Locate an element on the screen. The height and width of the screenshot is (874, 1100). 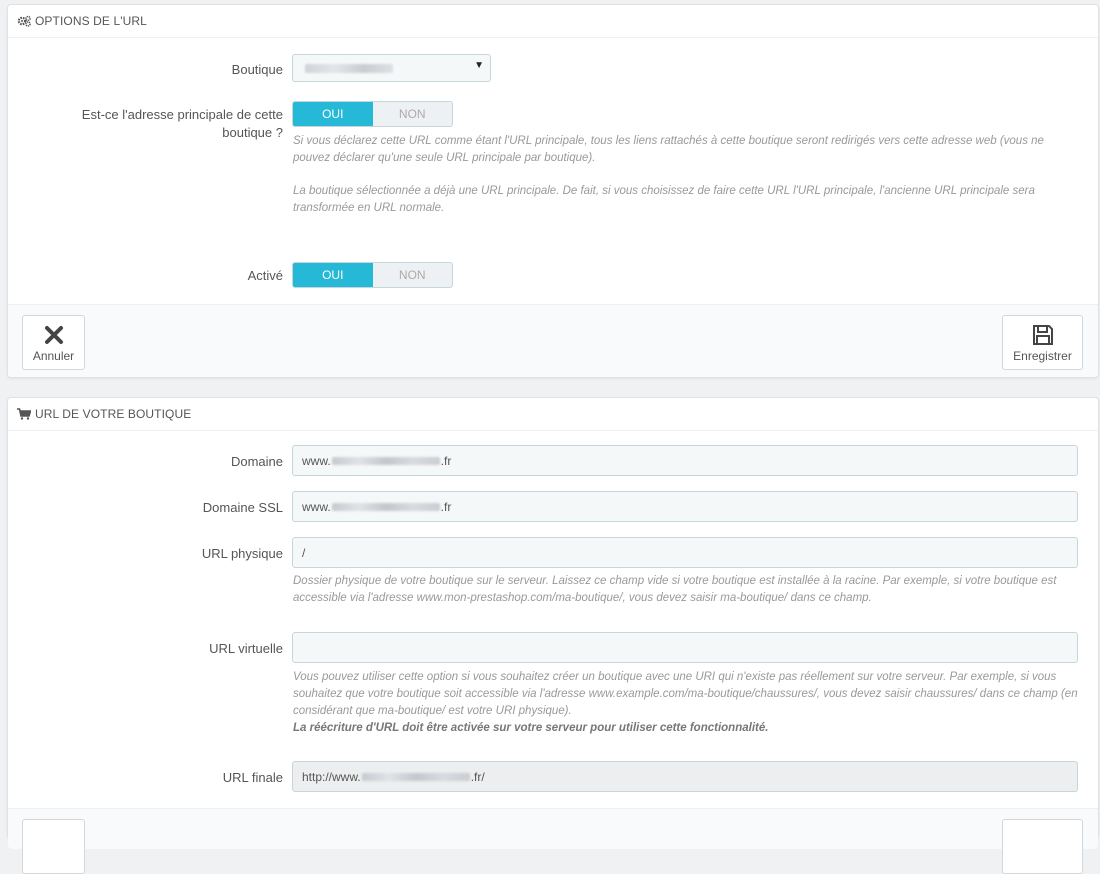
cancel-label: Annuler is located at coordinates (53, 356).